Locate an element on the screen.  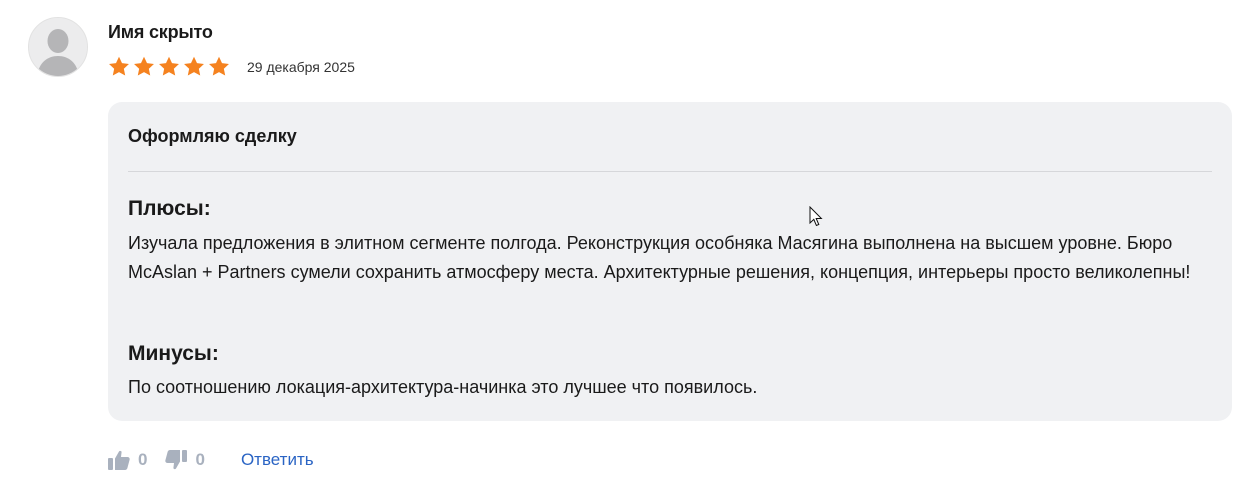
like-count: 0 is located at coordinates (143, 459).